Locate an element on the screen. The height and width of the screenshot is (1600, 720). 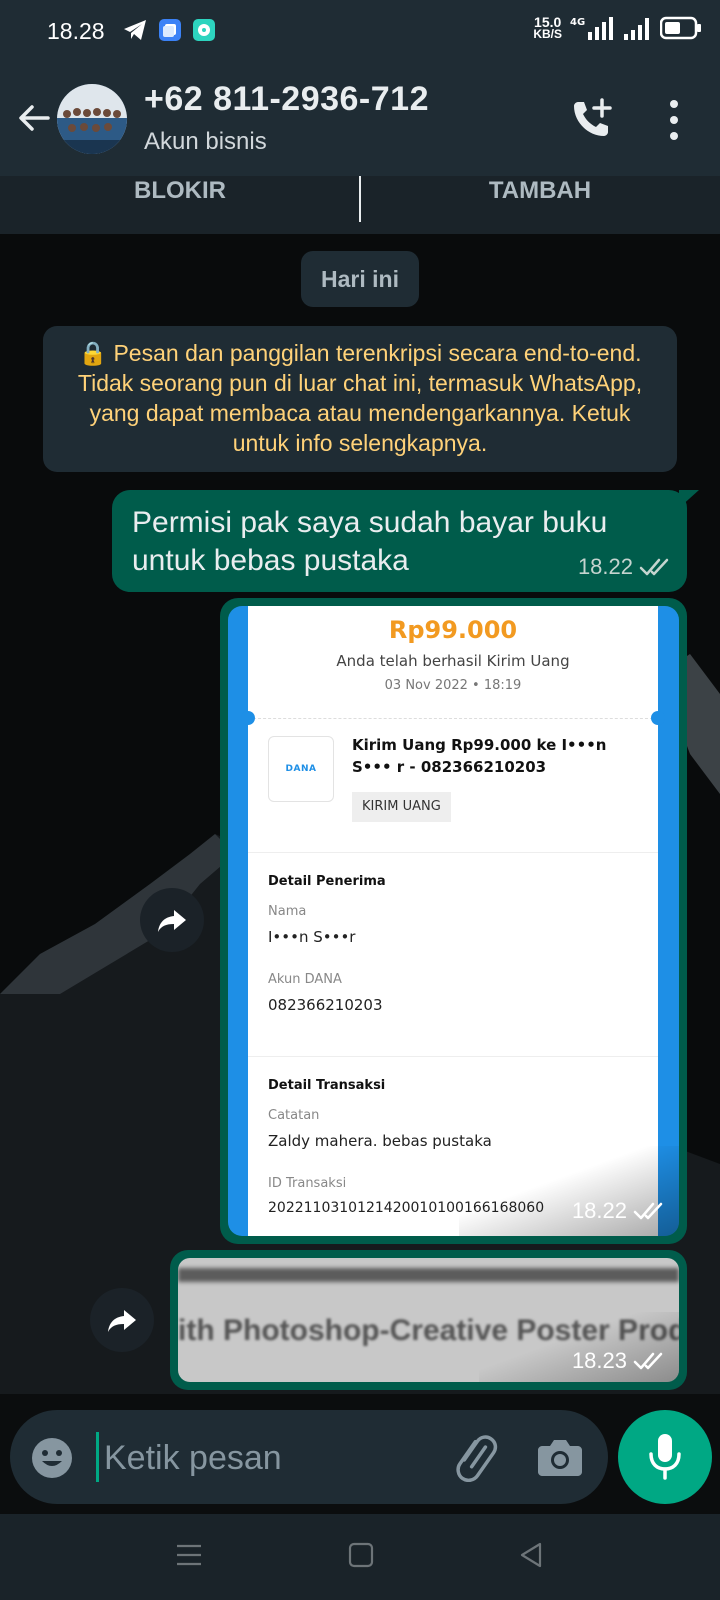
name-value: I•••n S•••r is located at coordinates (312, 937).